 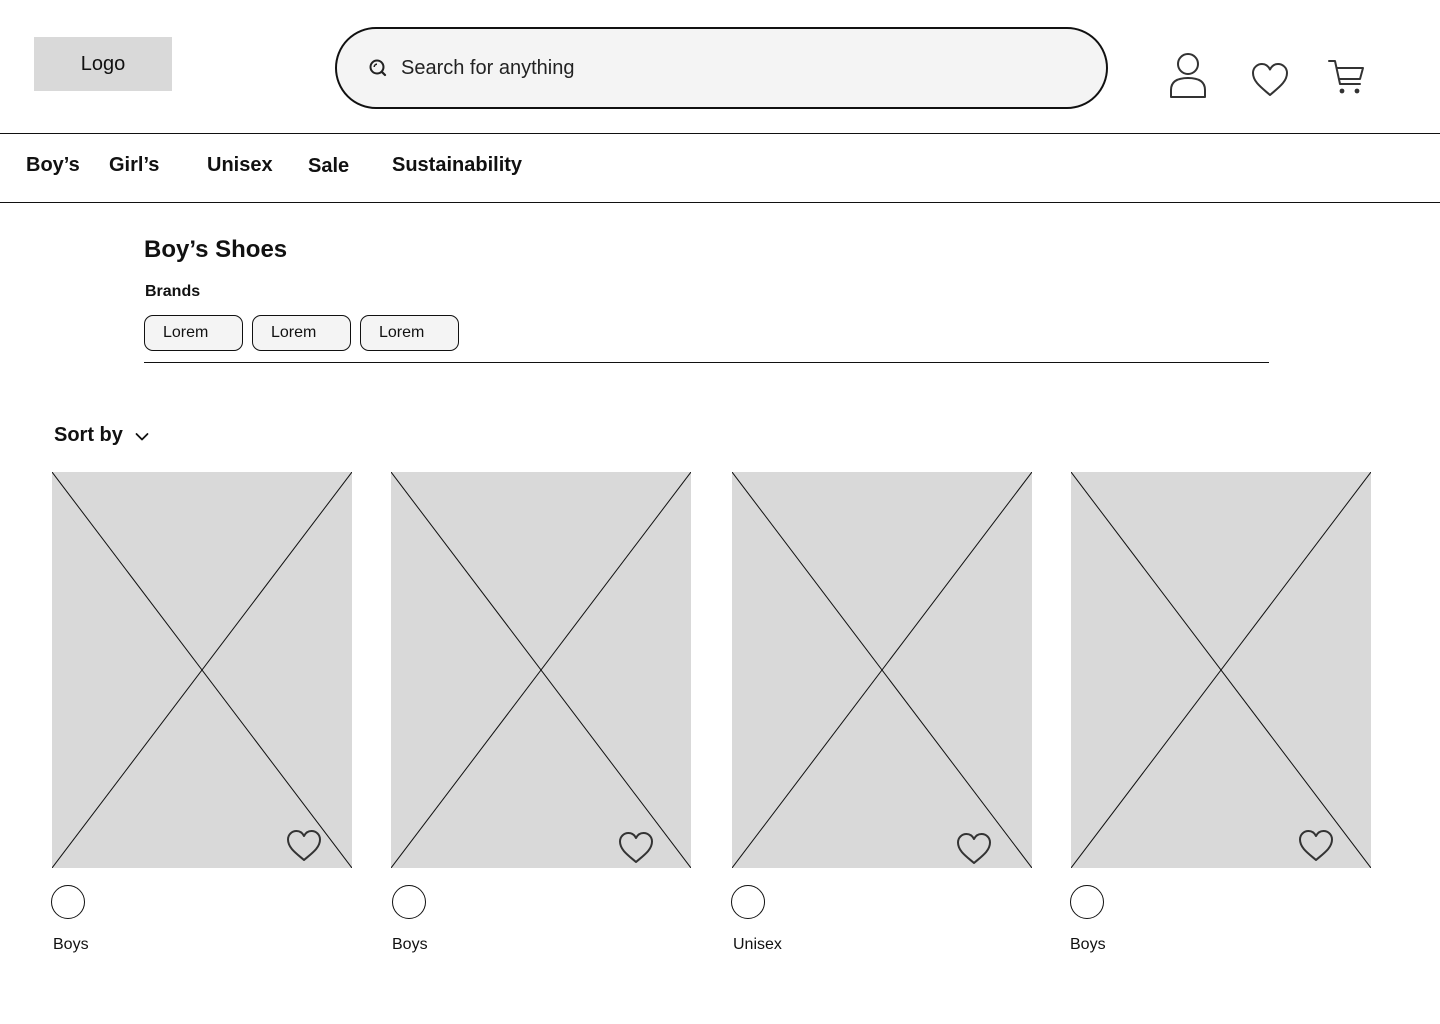 I want to click on product-card: Unisex, so click(x=881, y=712).